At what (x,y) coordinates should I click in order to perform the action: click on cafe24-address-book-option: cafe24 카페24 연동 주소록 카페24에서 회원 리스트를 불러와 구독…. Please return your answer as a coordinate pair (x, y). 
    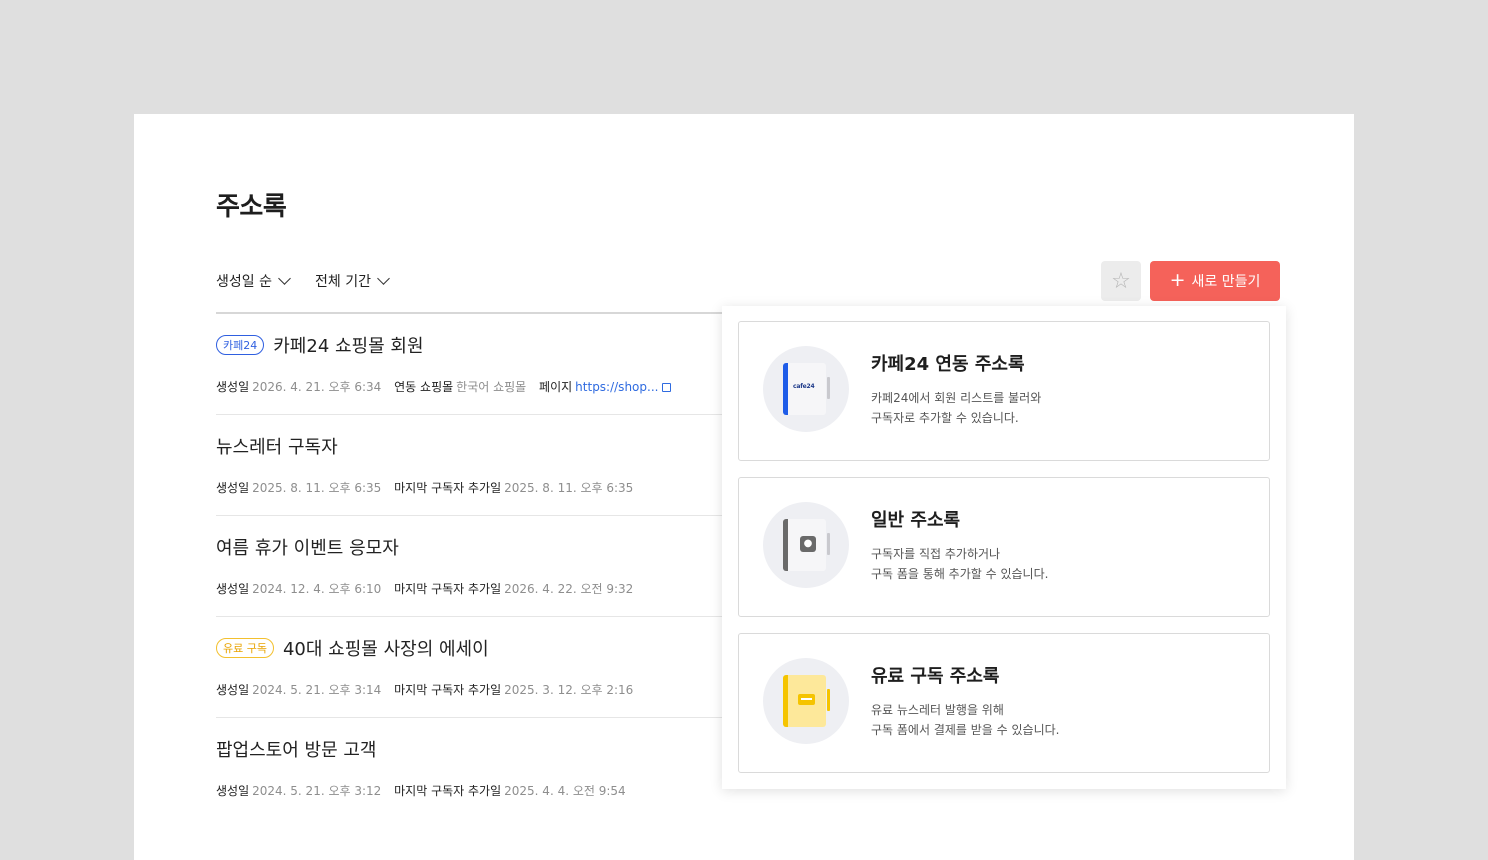
    Looking at the image, I should click on (1004, 391).